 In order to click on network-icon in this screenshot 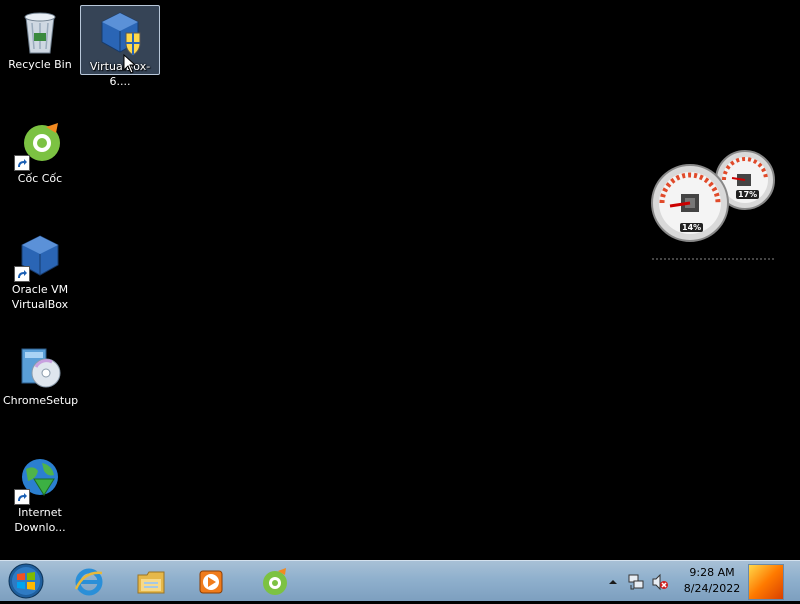, I will do `click(636, 582)`.